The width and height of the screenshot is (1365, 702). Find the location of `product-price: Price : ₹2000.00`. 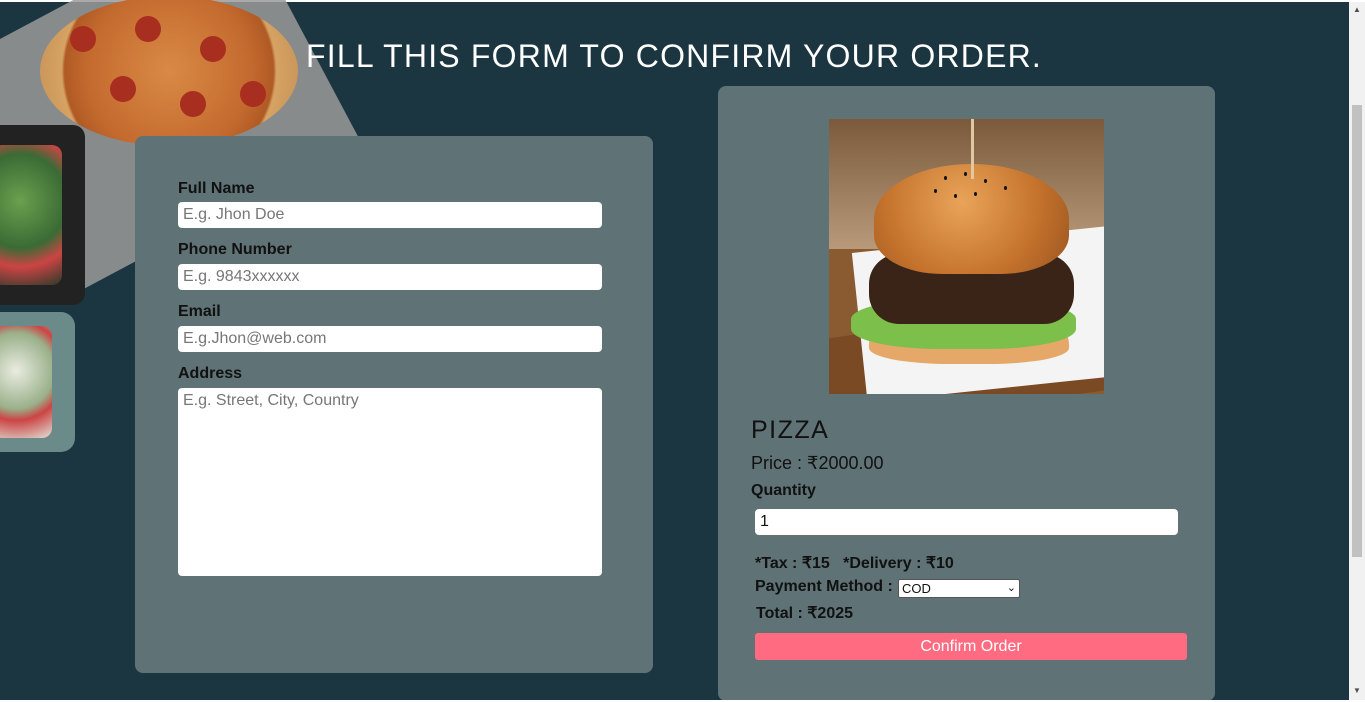

product-price: Price : ₹2000.00 is located at coordinates (817, 463).